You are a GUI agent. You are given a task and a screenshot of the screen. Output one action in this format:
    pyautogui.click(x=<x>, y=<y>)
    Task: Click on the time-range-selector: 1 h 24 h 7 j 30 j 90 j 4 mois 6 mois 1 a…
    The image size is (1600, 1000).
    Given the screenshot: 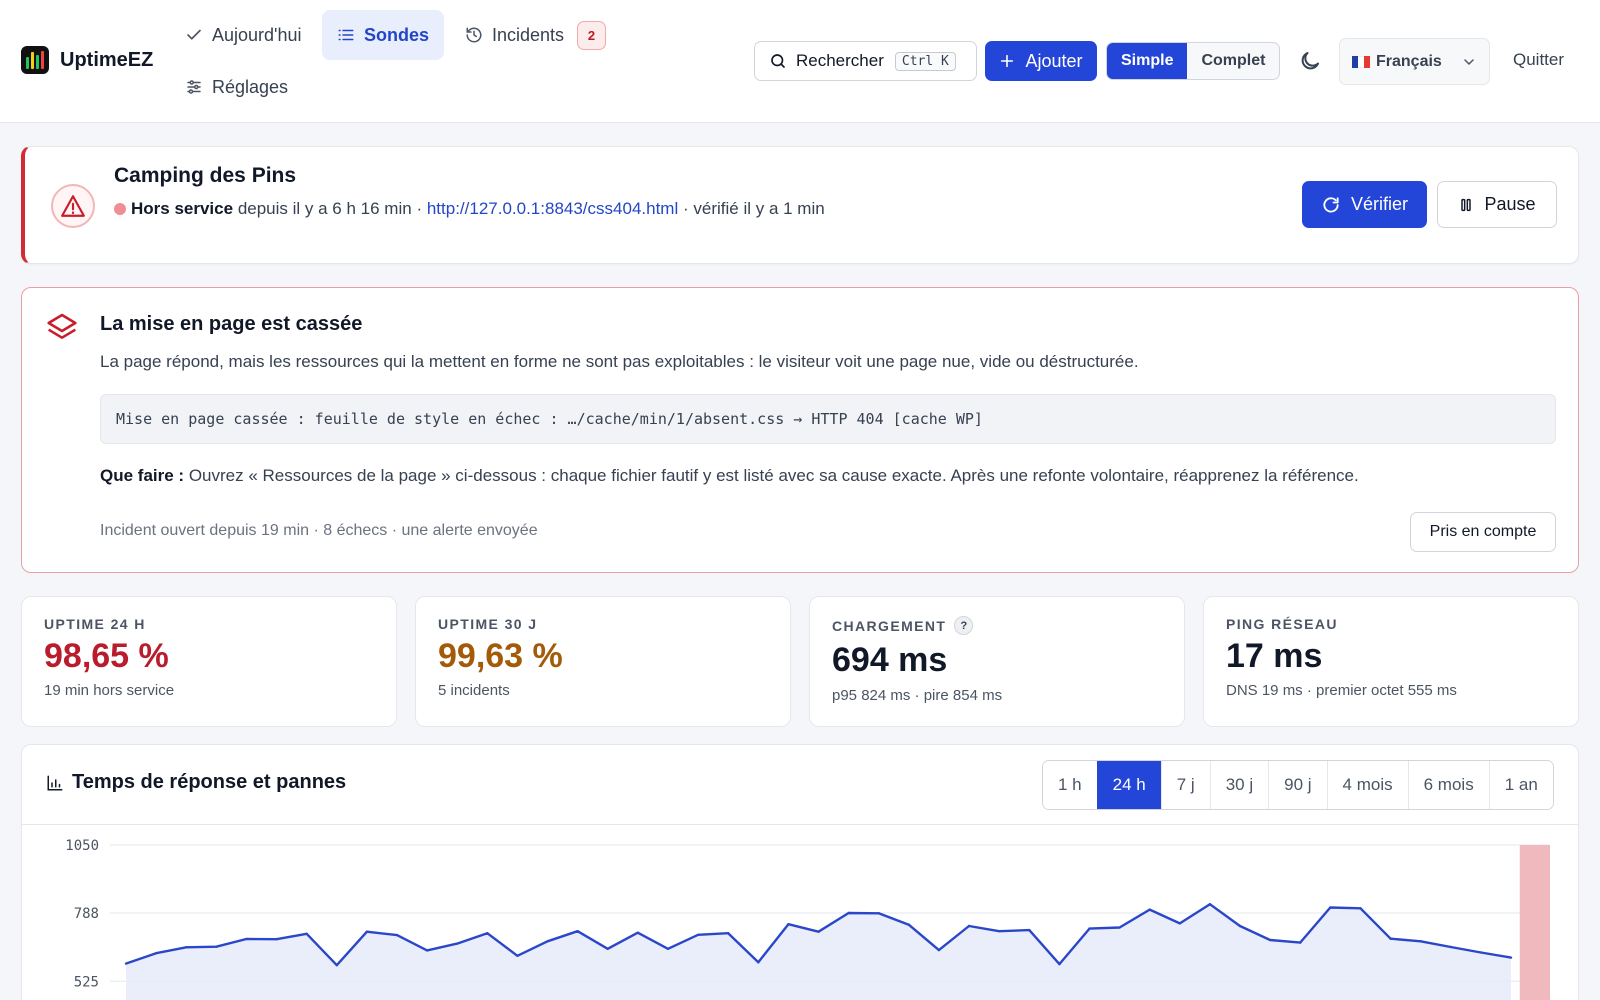 What is the action you would take?
    pyautogui.click(x=1298, y=785)
    